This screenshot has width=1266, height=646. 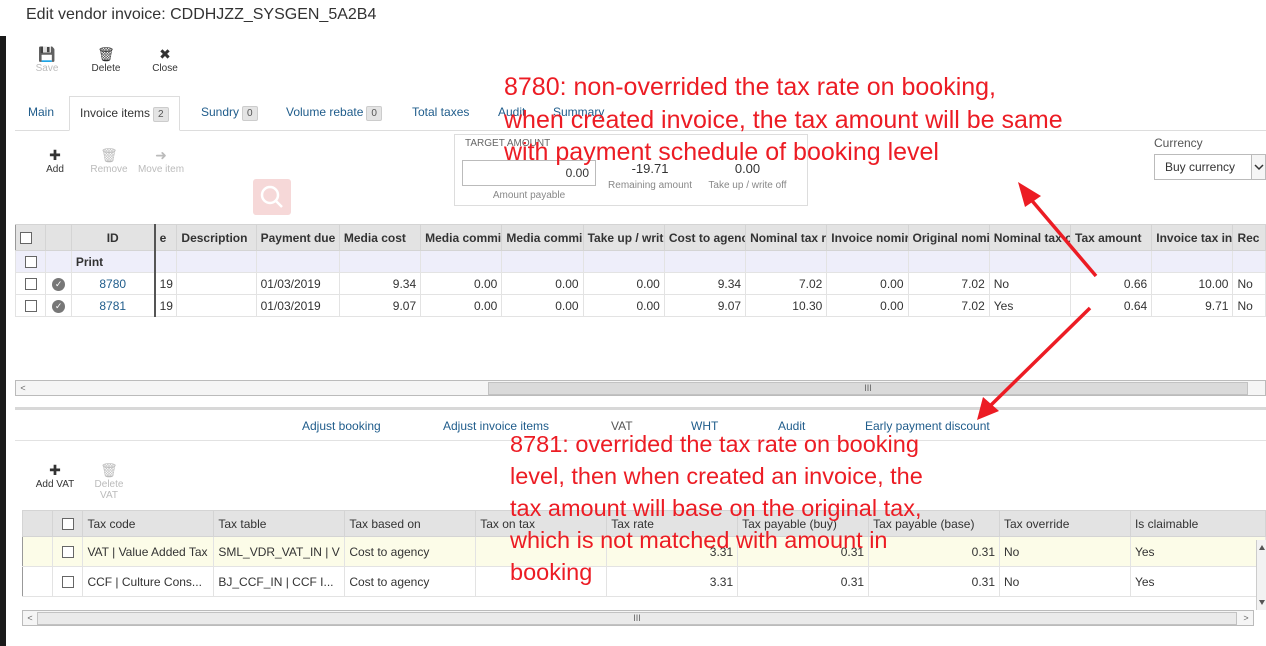 What do you see at coordinates (1111, 283) in the screenshot?
I see `cell-tax-amount: 0.66` at bounding box center [1111, 283].